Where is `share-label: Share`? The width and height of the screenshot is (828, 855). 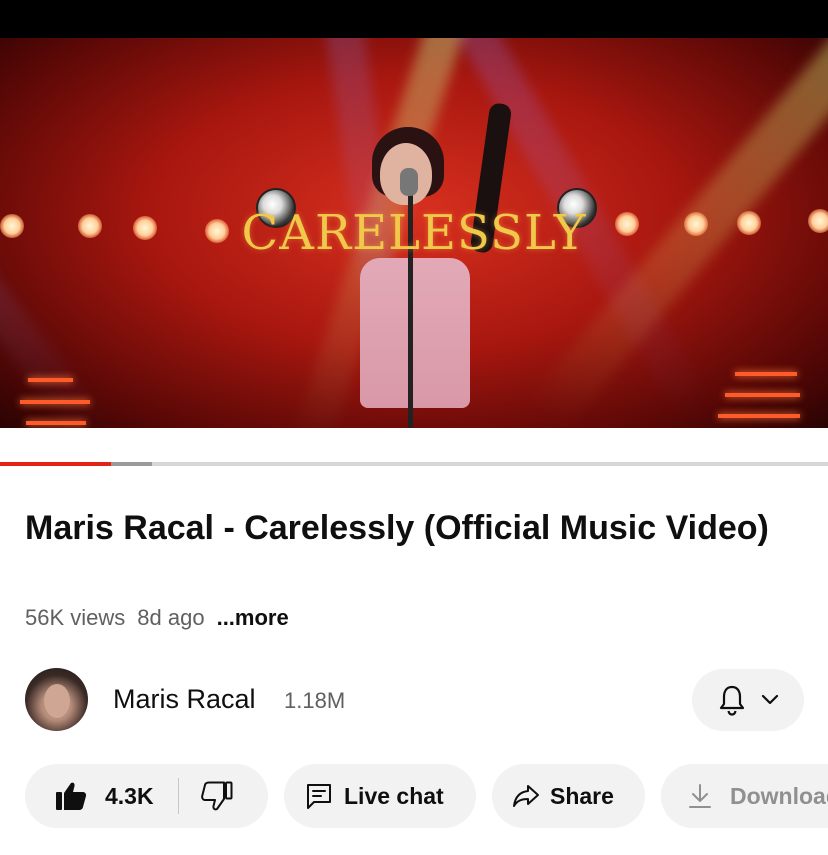 share-label: Share is located at coordinates (582, 795).